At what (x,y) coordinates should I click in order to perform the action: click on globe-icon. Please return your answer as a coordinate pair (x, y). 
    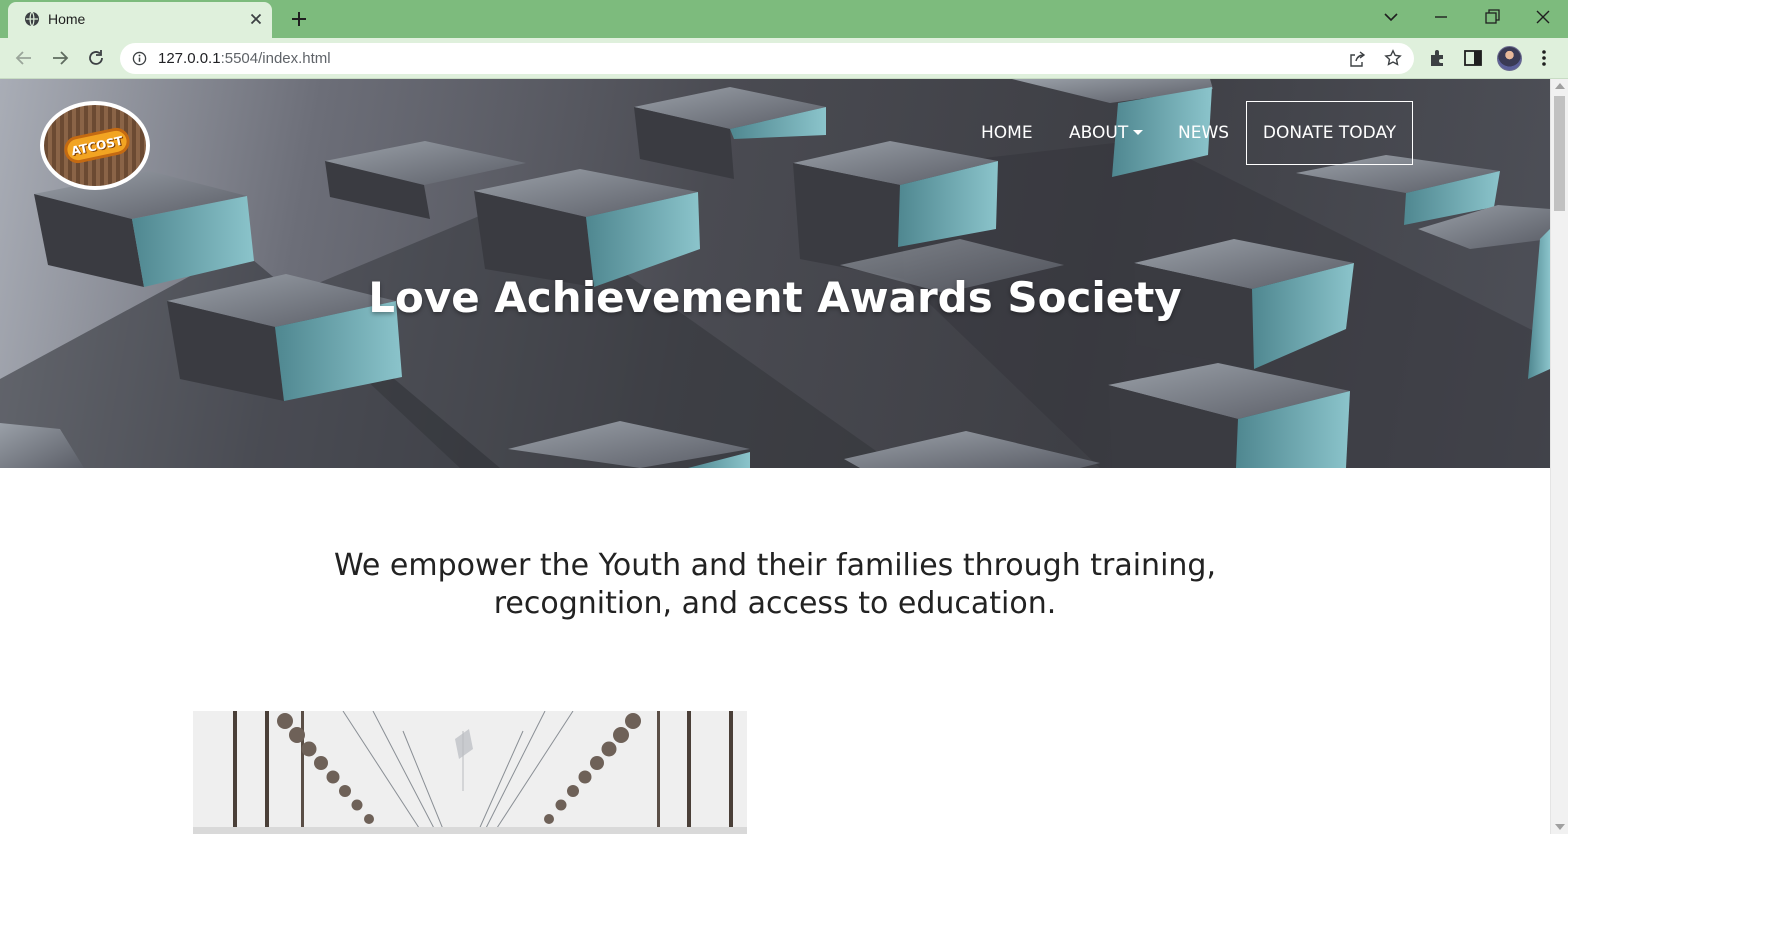
    Looking at the image, I should click on (32, 19).